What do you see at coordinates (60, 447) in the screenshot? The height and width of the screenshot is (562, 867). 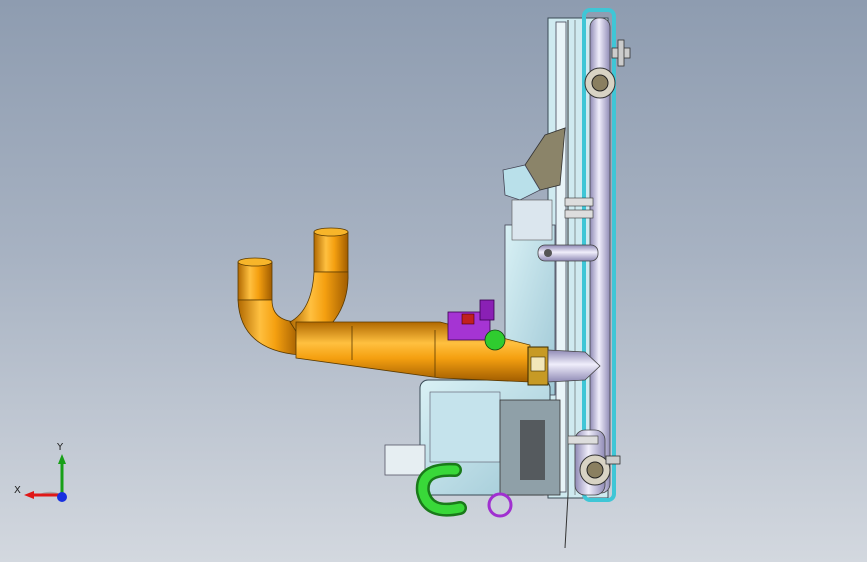 I see `y-axis-label: Y` at bounding box center [60, 447].